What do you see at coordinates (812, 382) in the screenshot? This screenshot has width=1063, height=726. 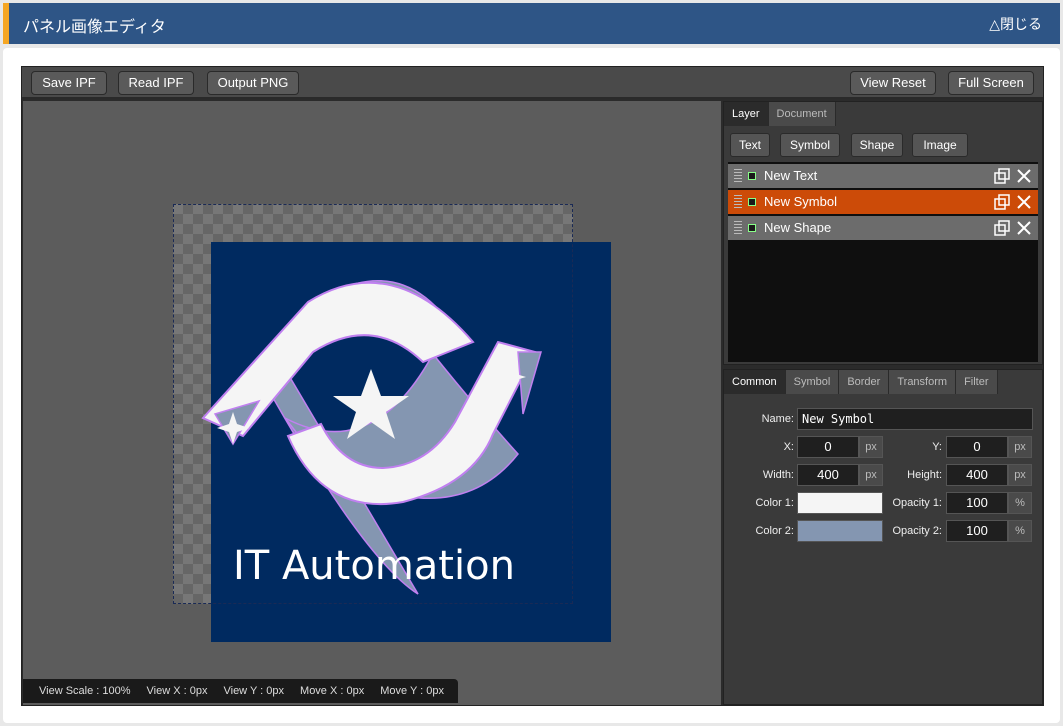 I see `tab-symbol: Symbol` at bounding box center [812, 382].